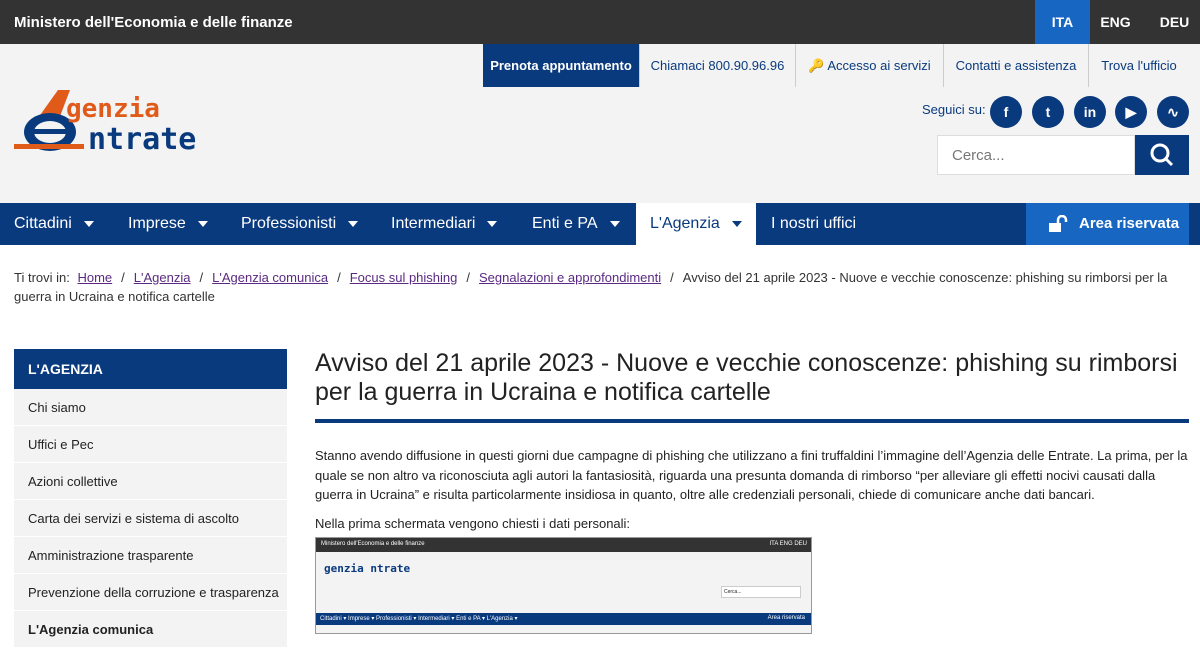  What do you see at coordinates (1138, 65) in the screenshot?
I see `find-office-link: Trova l'ufficio` at bounding box center [1138, 65].